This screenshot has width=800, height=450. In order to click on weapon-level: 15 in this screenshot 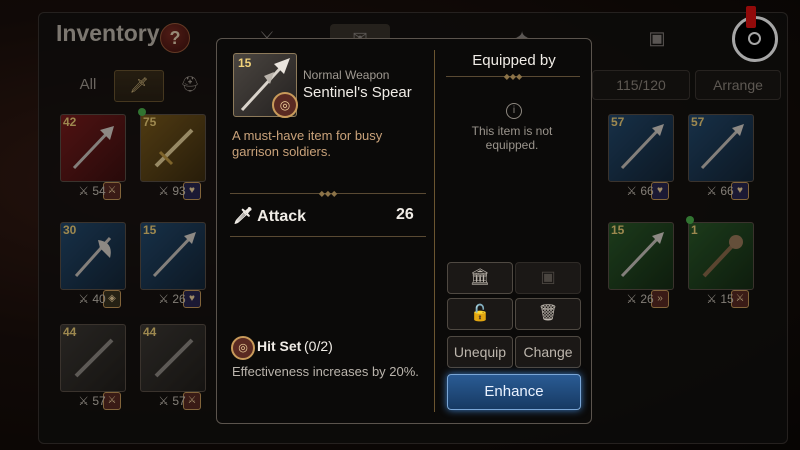, I will do `click(245, 63)`.